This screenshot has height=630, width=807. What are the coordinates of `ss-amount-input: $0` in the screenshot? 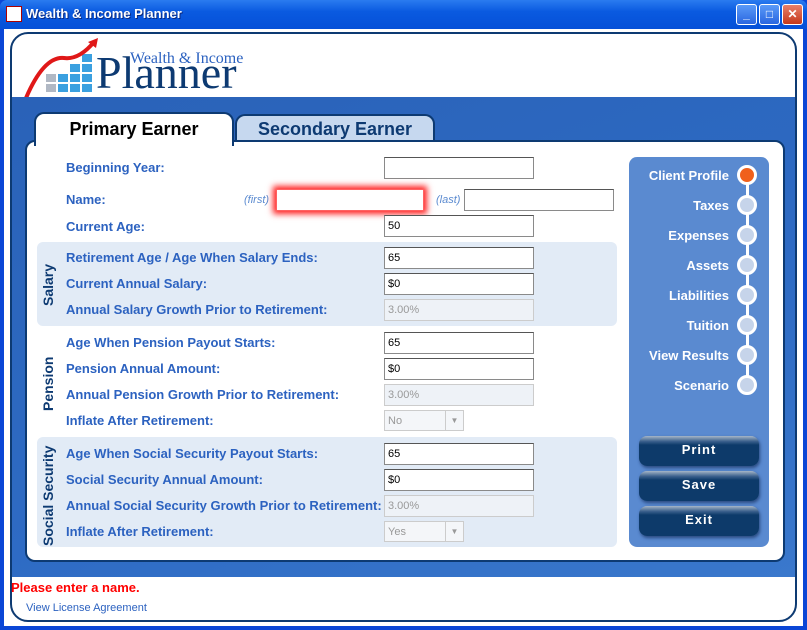 It's located at (459, 480).